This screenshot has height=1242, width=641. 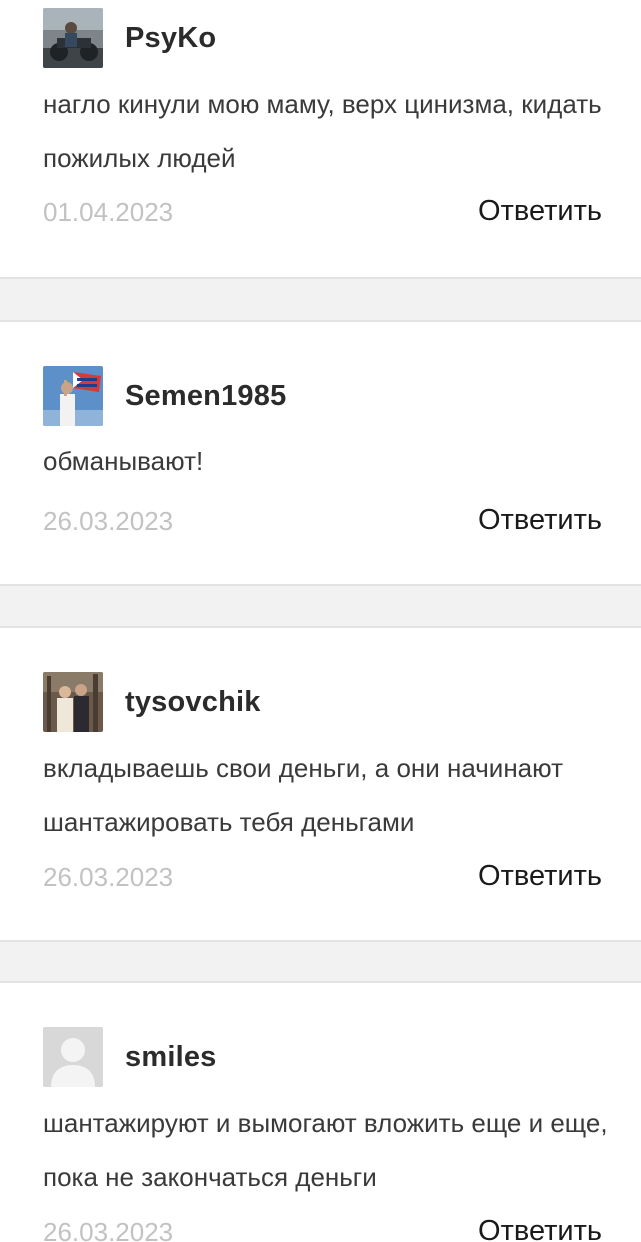 I want to click on comment-username: smiles, so click(x=171, y=1057).